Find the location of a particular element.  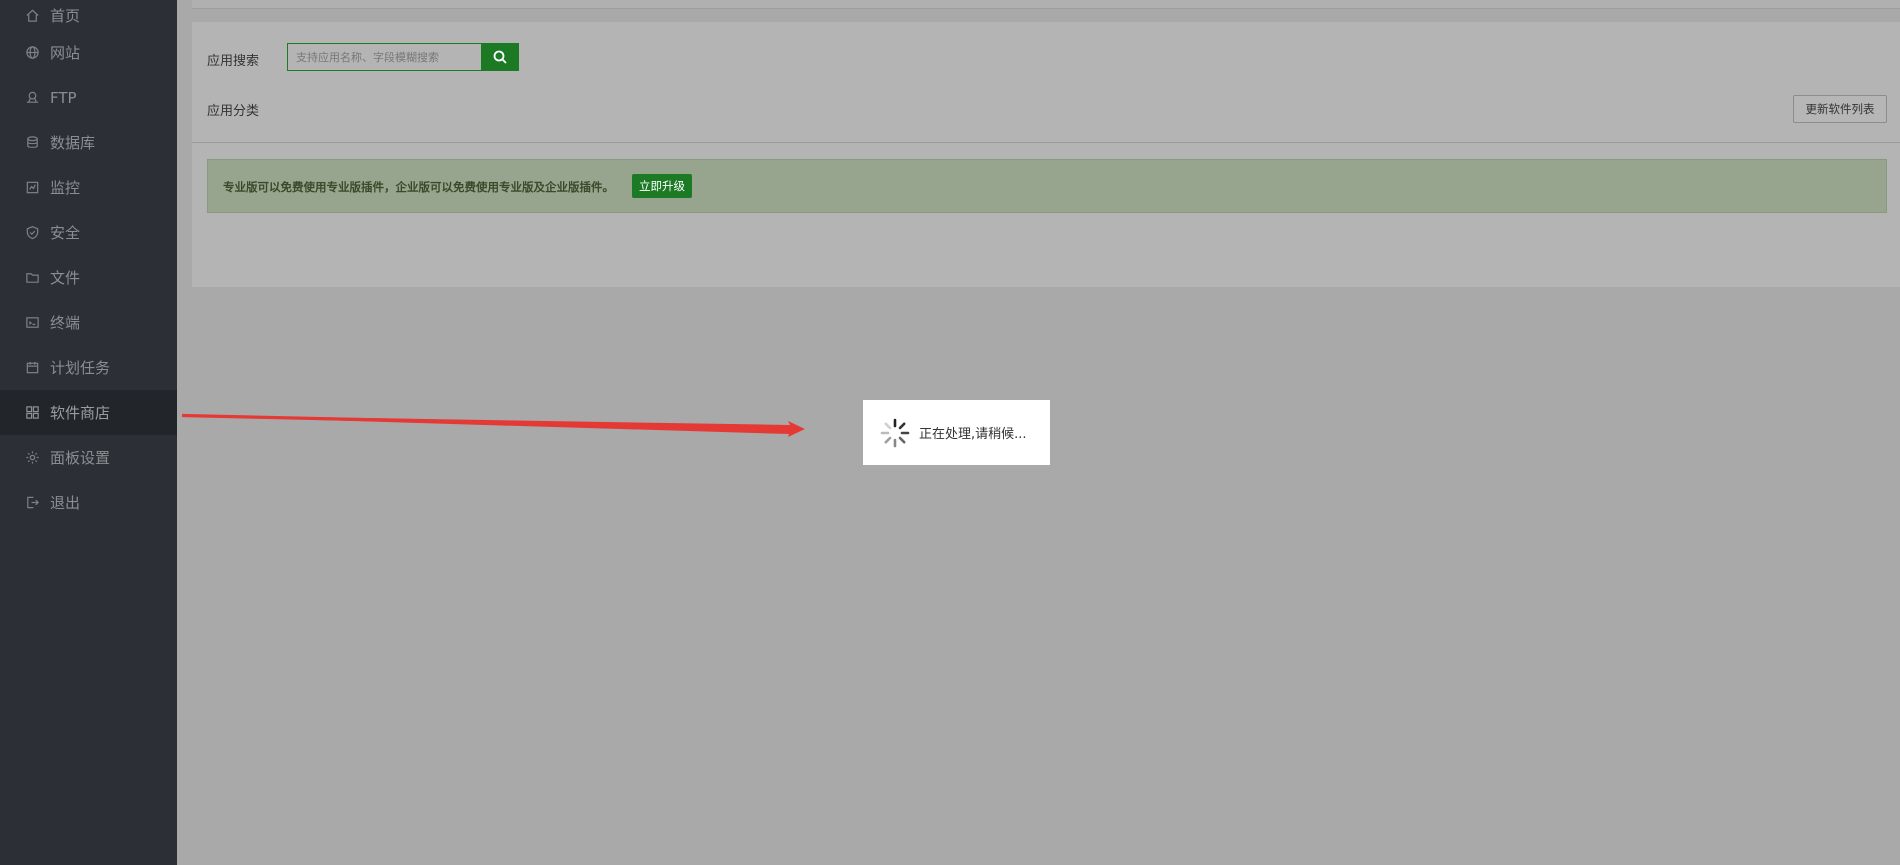

terminal-icon is located at coordinates (32, 323).